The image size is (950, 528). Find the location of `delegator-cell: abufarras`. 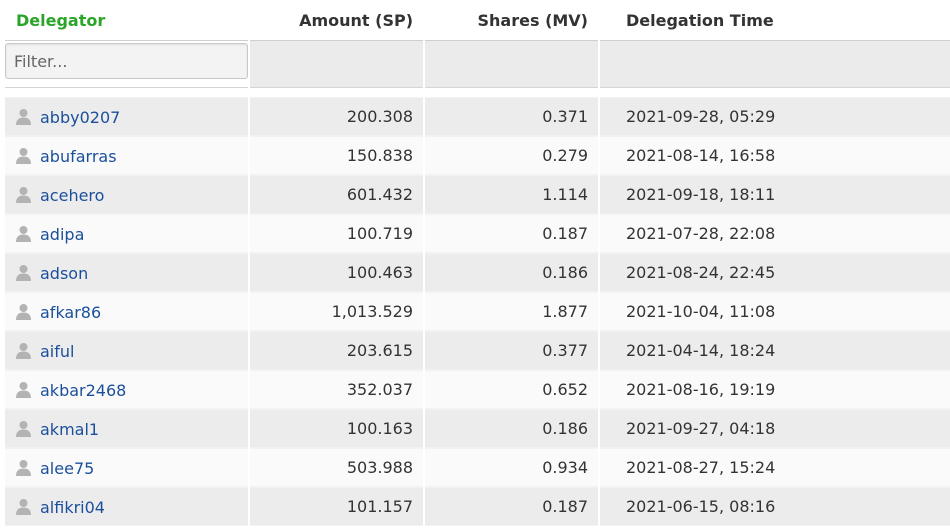

delegator-cell: abufarras is located at coordinates (126, 155).